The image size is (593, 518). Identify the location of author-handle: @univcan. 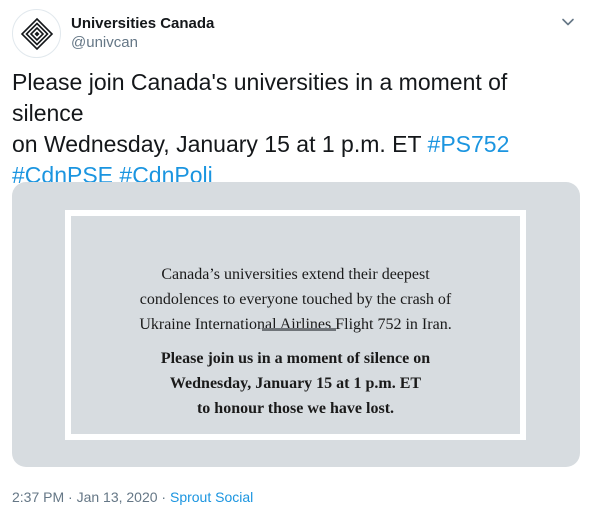
(142, 43).